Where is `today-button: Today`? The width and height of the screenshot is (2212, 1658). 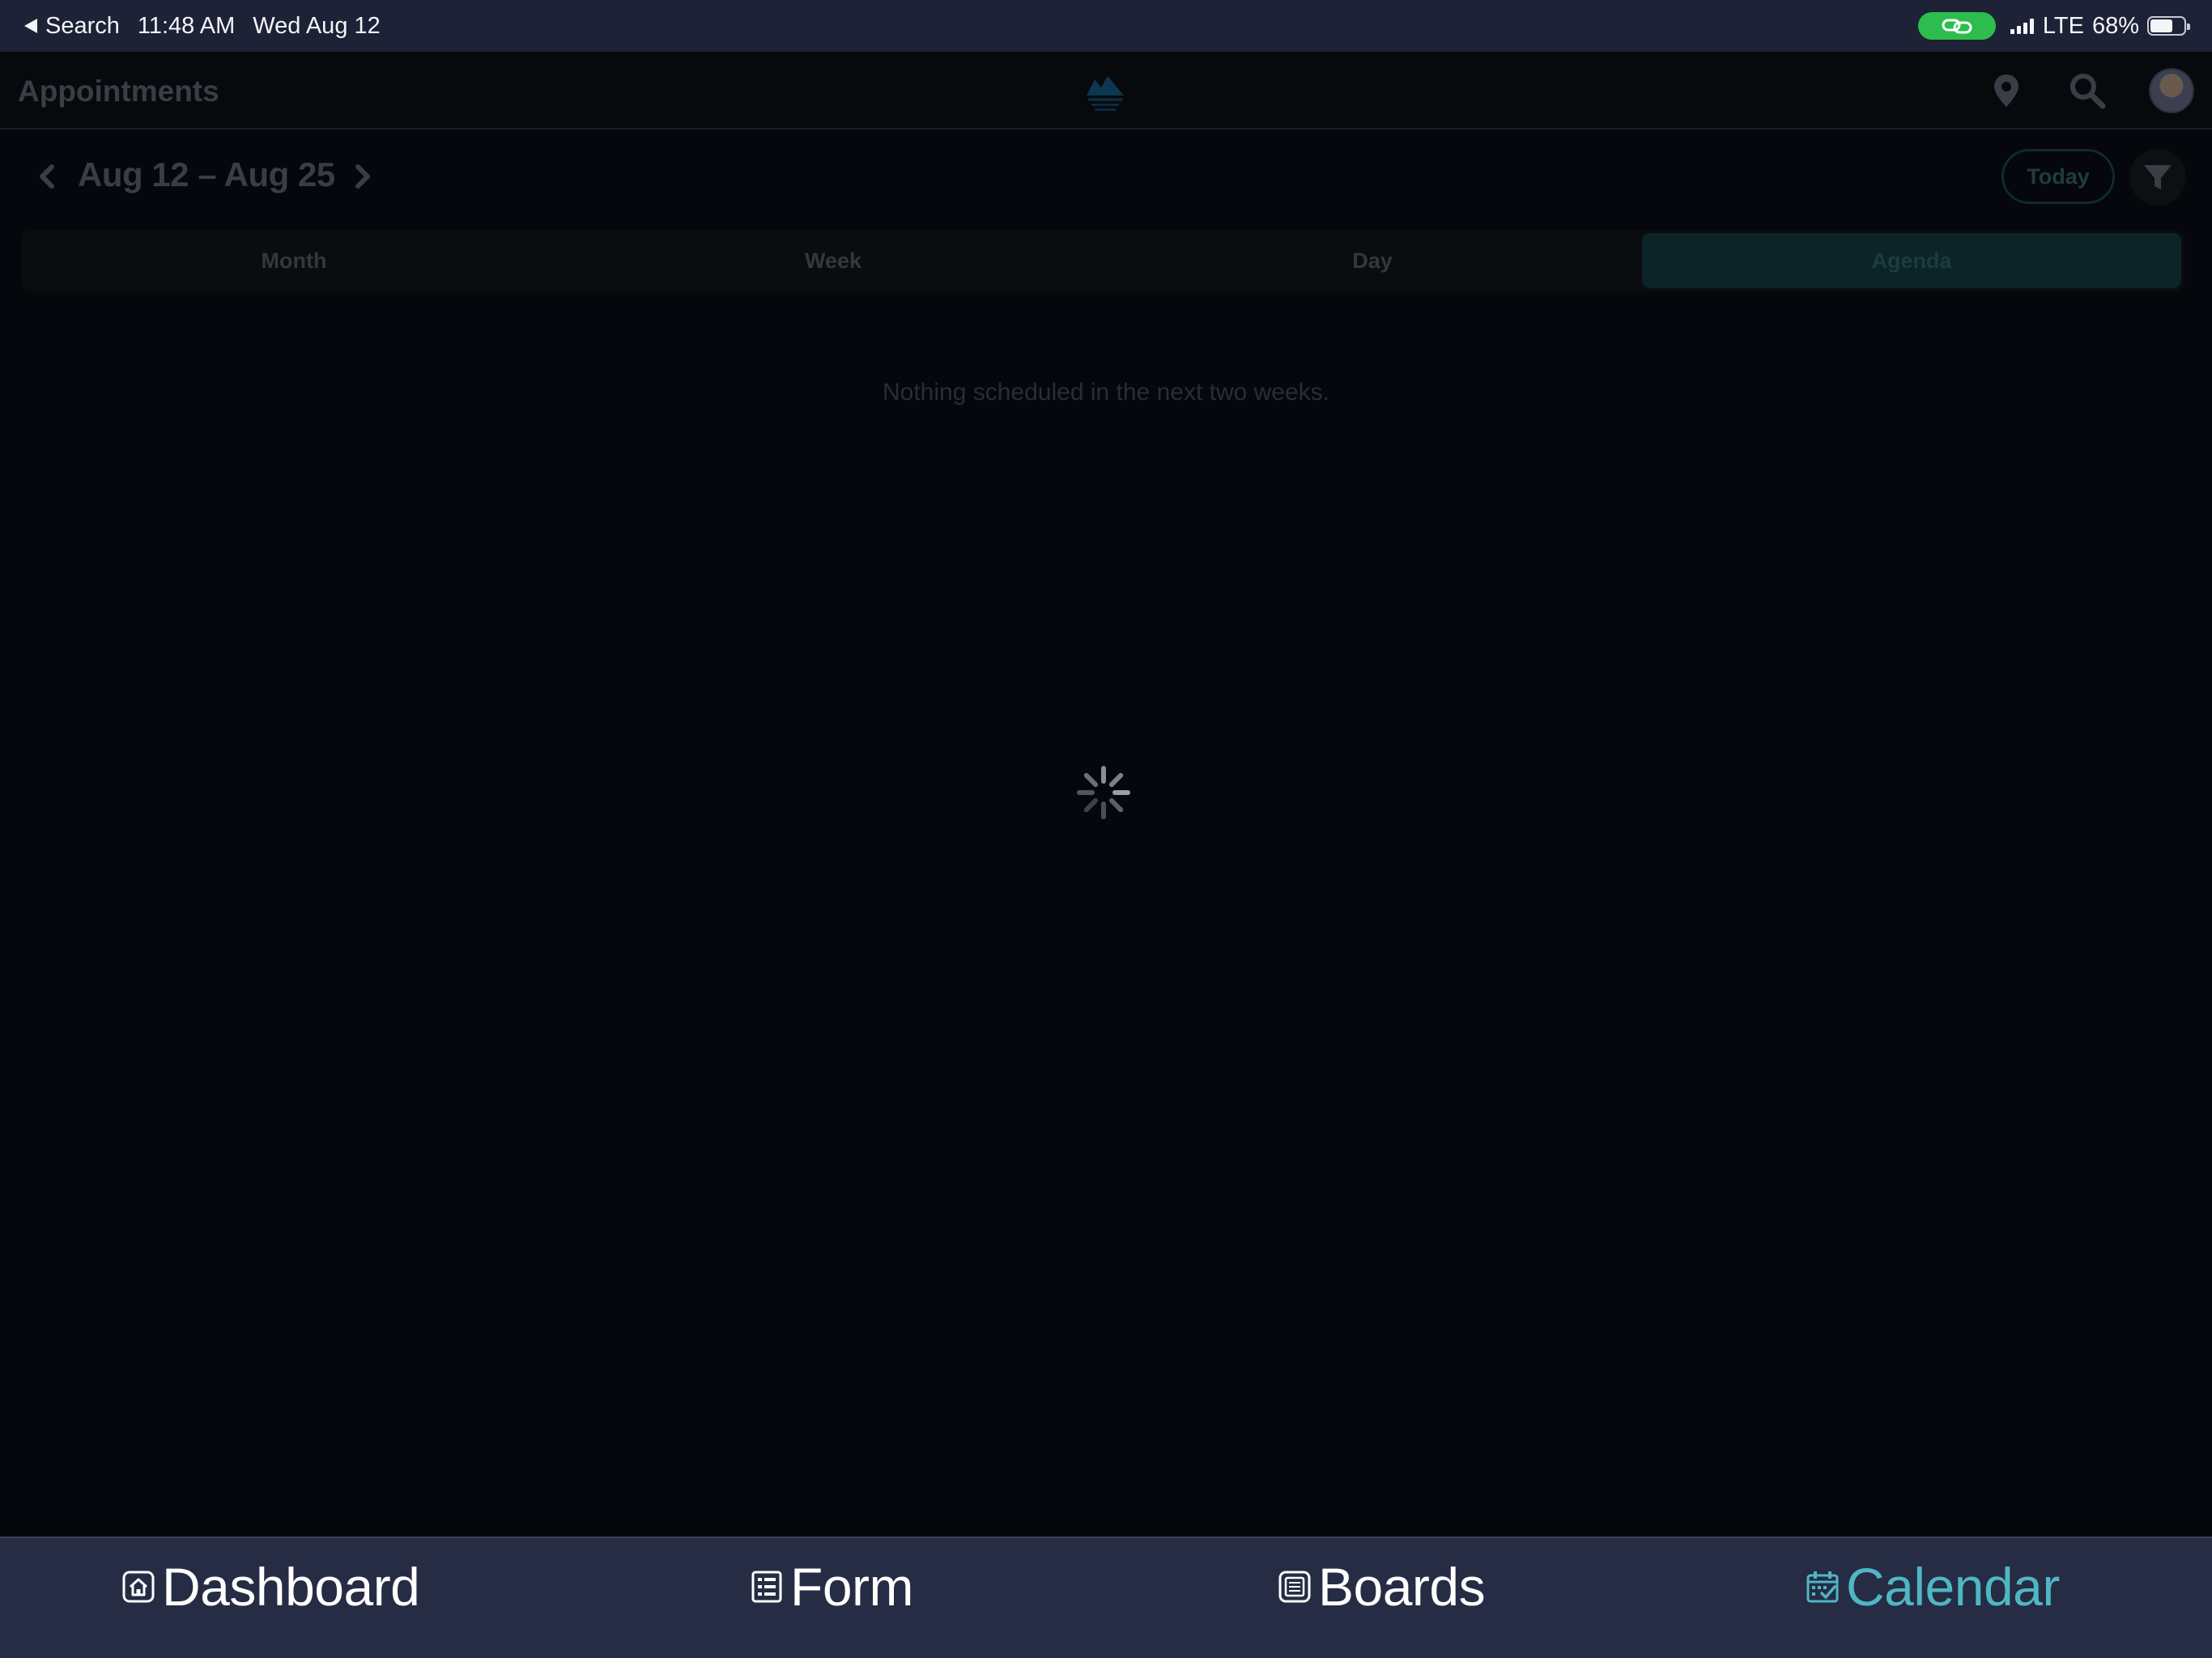 today-button: Today is located at coordinates (2058, 176).